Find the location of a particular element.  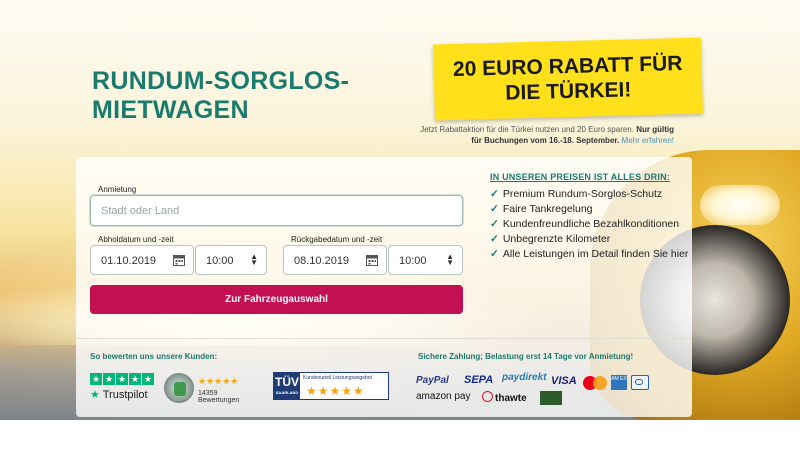

seal-stars: ★★★★★ is located at coordinates (218, 381).